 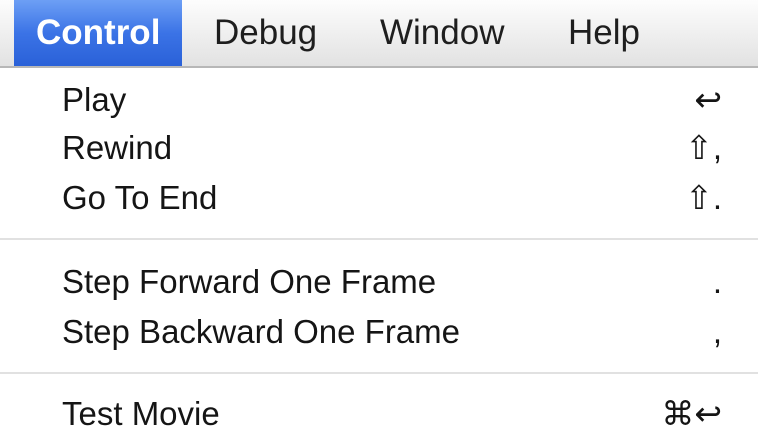 What do you see at coordinates (691, 412) in the screenshot?
I see `command-return-shortcut: ⌘↩` at bounding box center [691, 412].